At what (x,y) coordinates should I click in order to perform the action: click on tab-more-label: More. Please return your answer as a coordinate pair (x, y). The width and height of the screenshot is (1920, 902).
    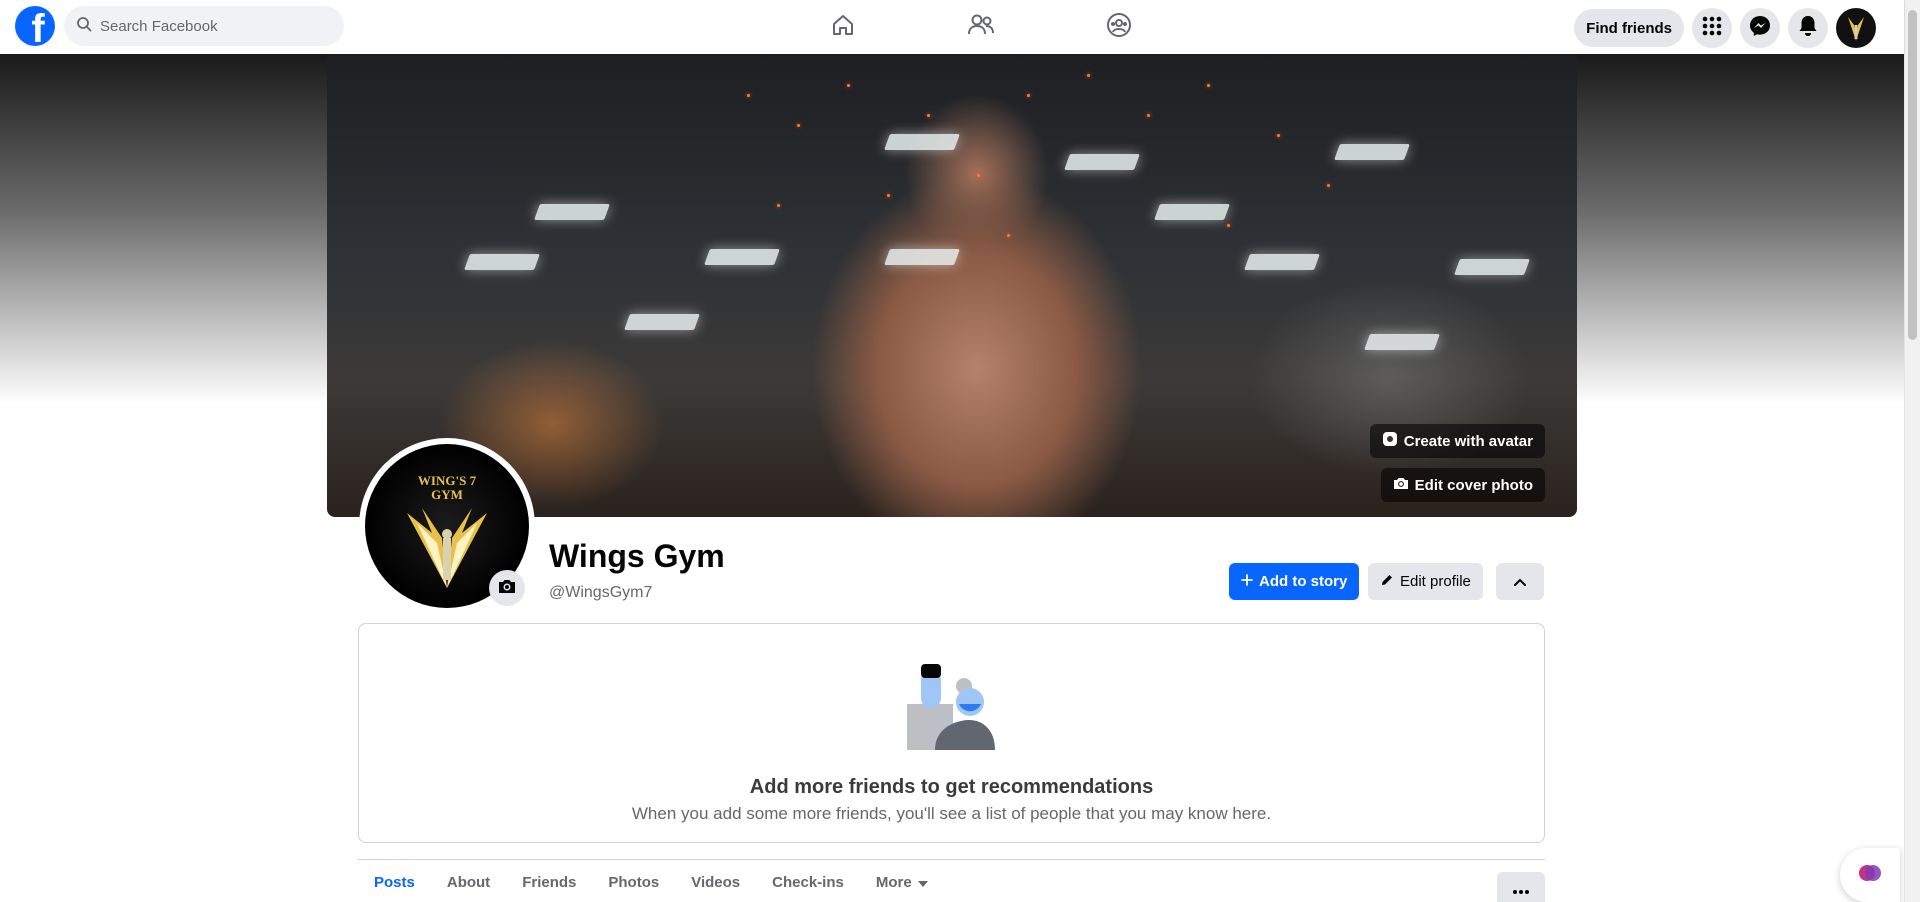
    Looking at the image, I should click on (893, 882).